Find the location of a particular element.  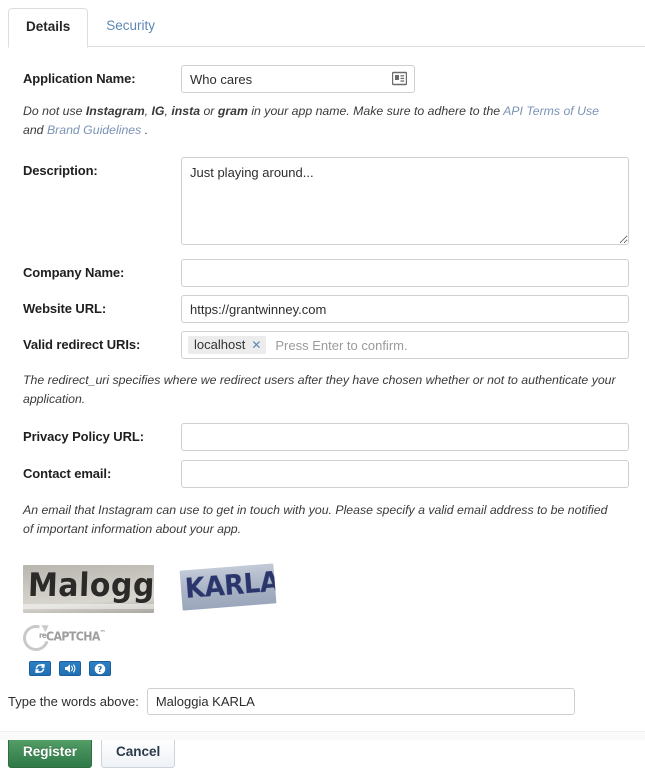

page-bottom-strip is located at coordinates (322, 735).